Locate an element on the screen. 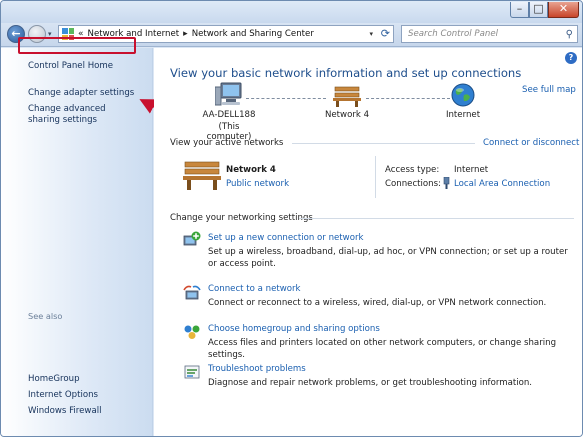 The image size is (583, 437). homegroup-icon is located at coordinates (192, 332).